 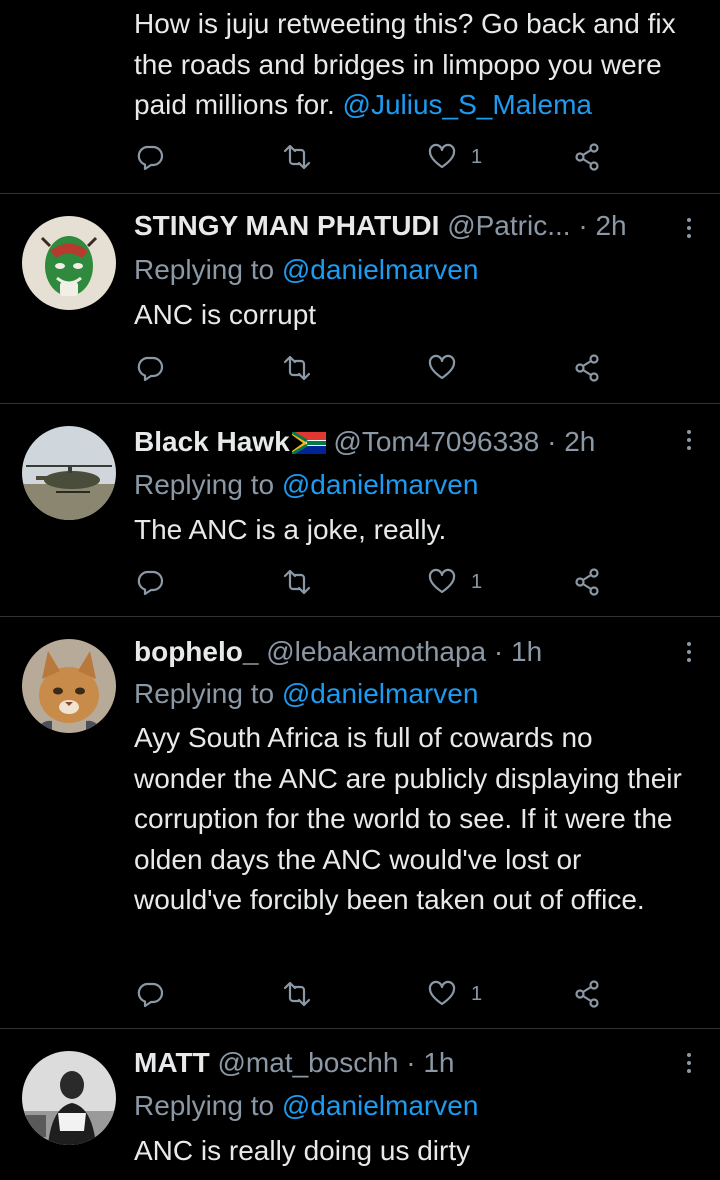 What do you see at coordinates (467, 104) in the screenshot?
I see `mention-link: @Julius_S_Malema` at bounding box center [467, 104].